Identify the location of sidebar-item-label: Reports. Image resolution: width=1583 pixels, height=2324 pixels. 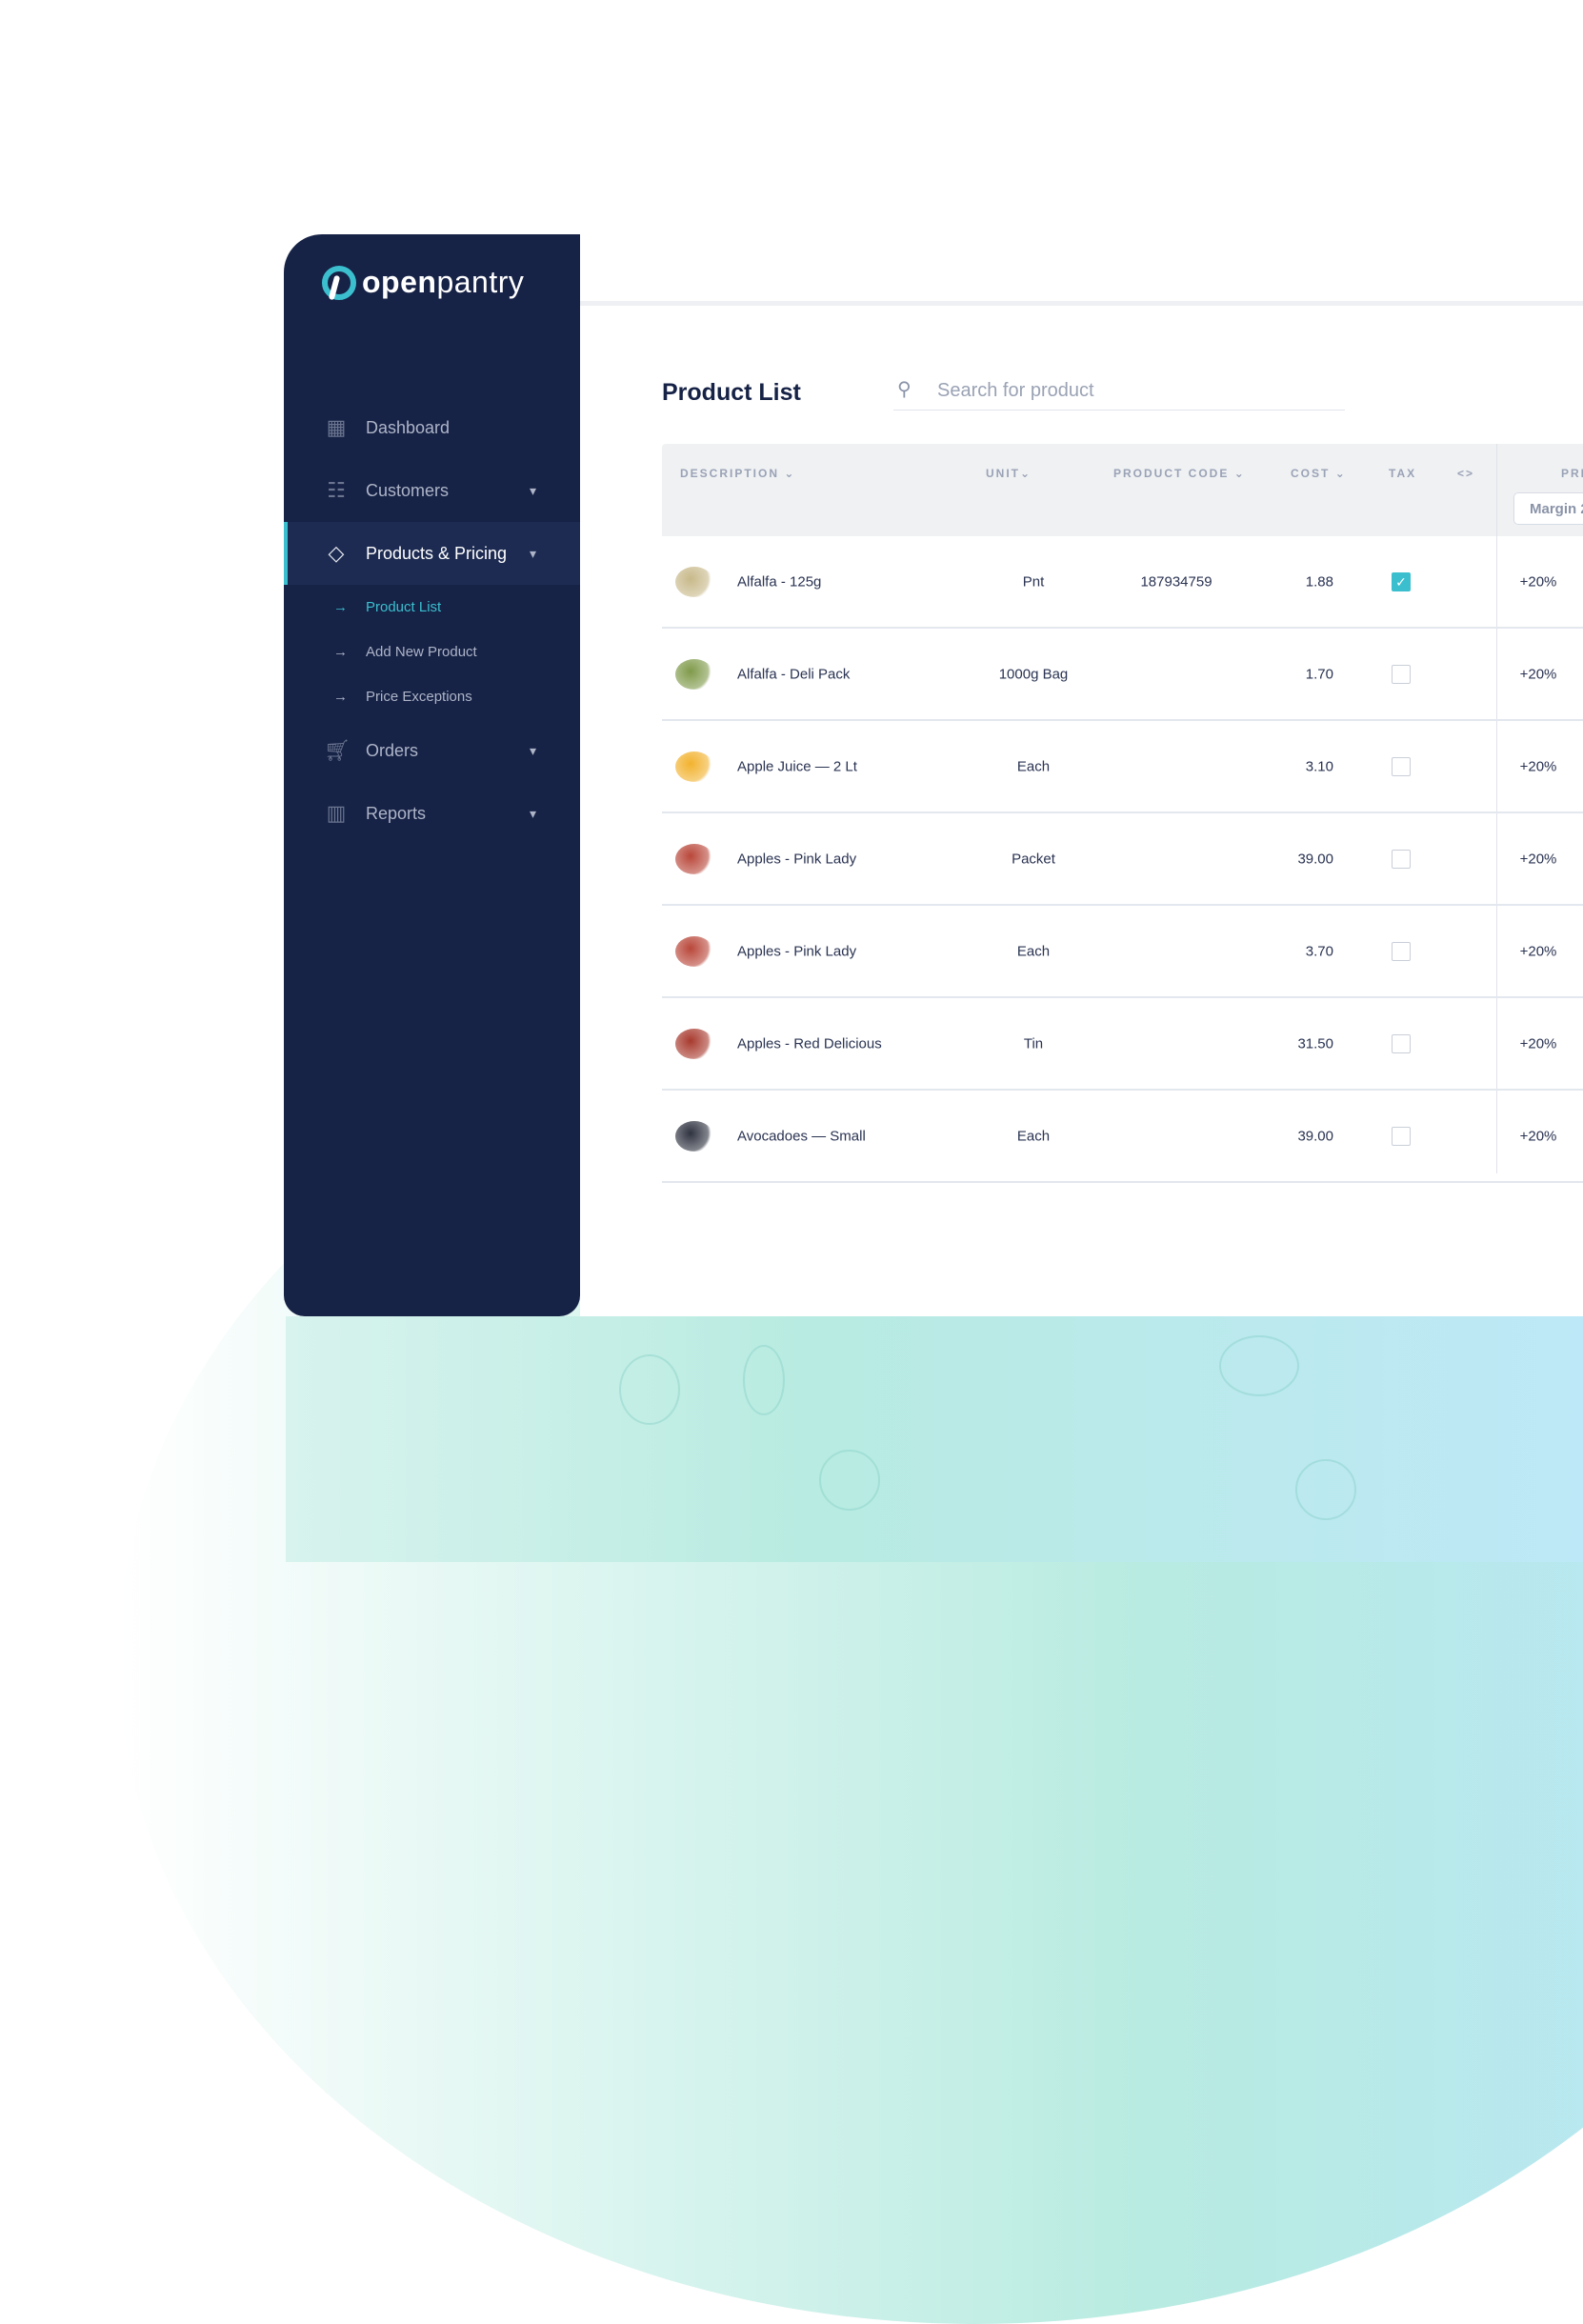
(396, 813).